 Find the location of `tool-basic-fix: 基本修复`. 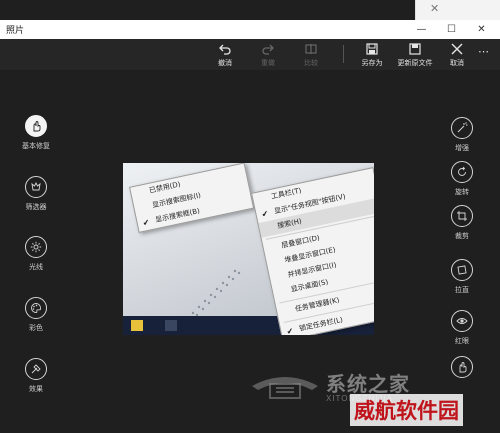

tool-basic-fix: 基本修复 is located at coordinates (36, 133).